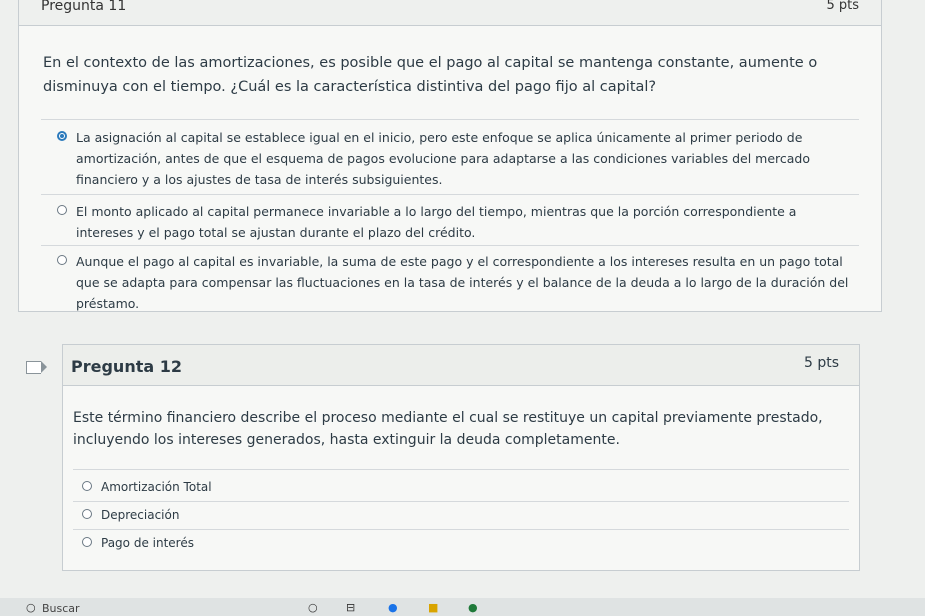 This screenshot has height=616, width=925. What do you see at coordinates (433, 607) in the screenshot?
I see `file-explorer-icon: ■` at bounding box center [433, 607].